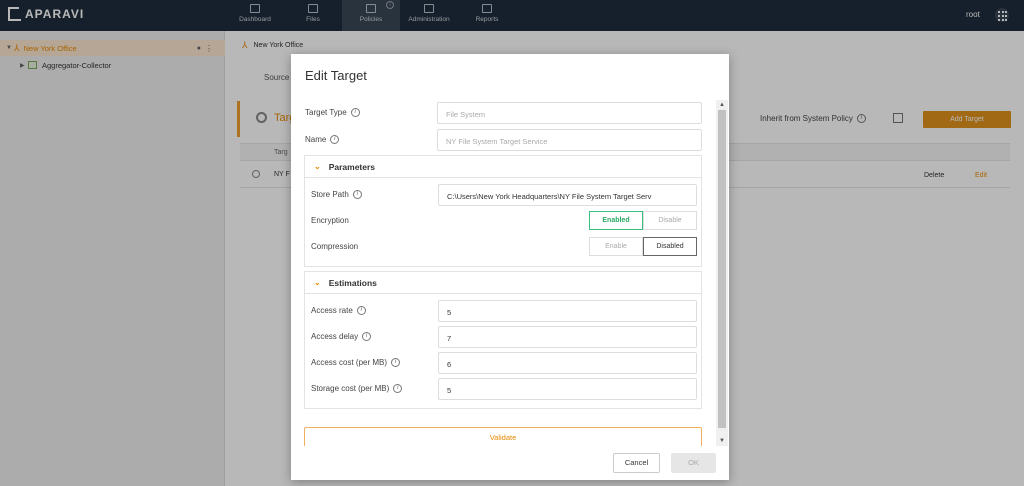 Image resolution: width=1024 pixels, height=486 pixels. Describe the element at coordinates (316, 139) in the screenshot. I see `label-text: Name` at that location.